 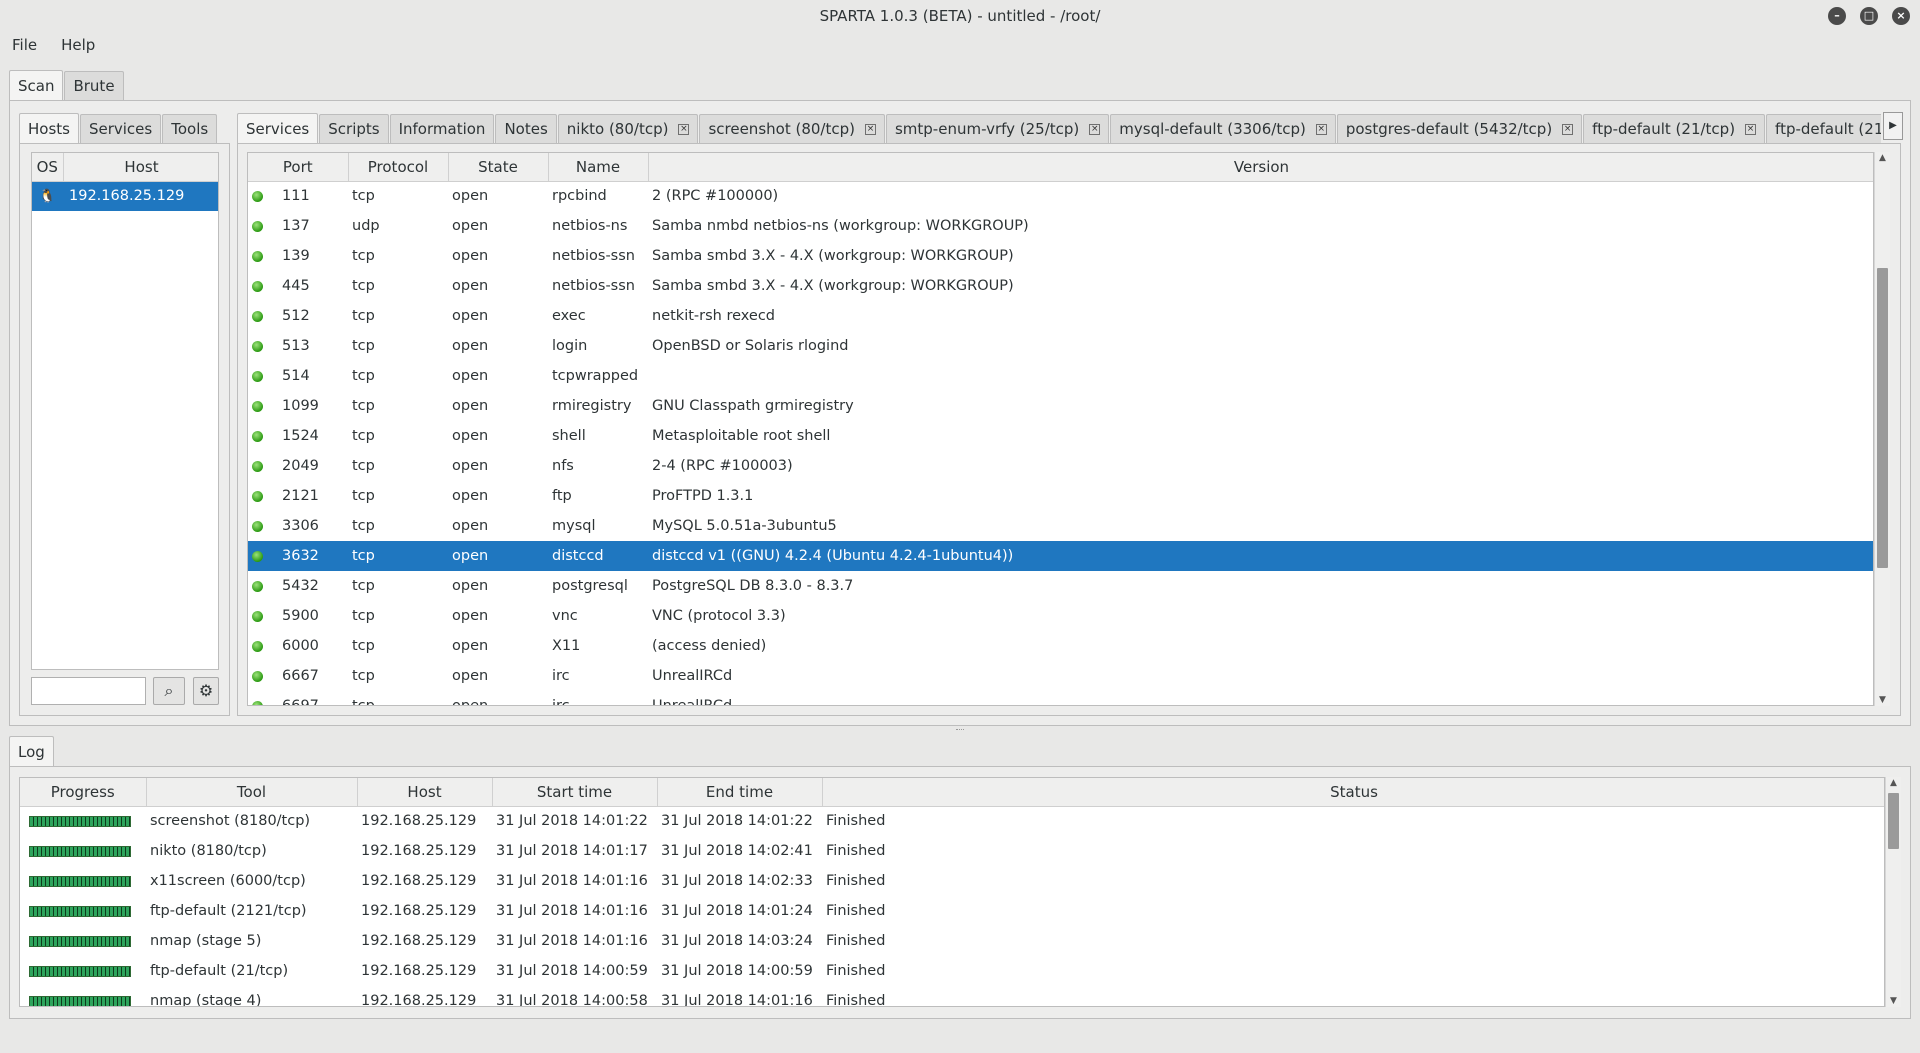 I want to click on tab-postgres-default-5432-tcp: postgres-default (5432/tcp) ×, so click(x=1459, y=128).